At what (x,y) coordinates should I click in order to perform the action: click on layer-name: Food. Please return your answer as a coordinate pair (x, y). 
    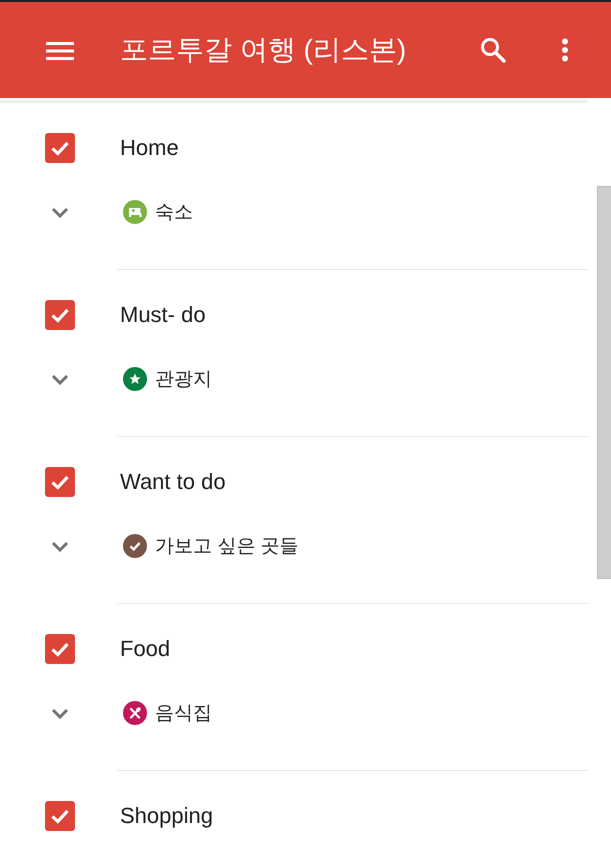
    Looking at the image, I should click on (145, 649).